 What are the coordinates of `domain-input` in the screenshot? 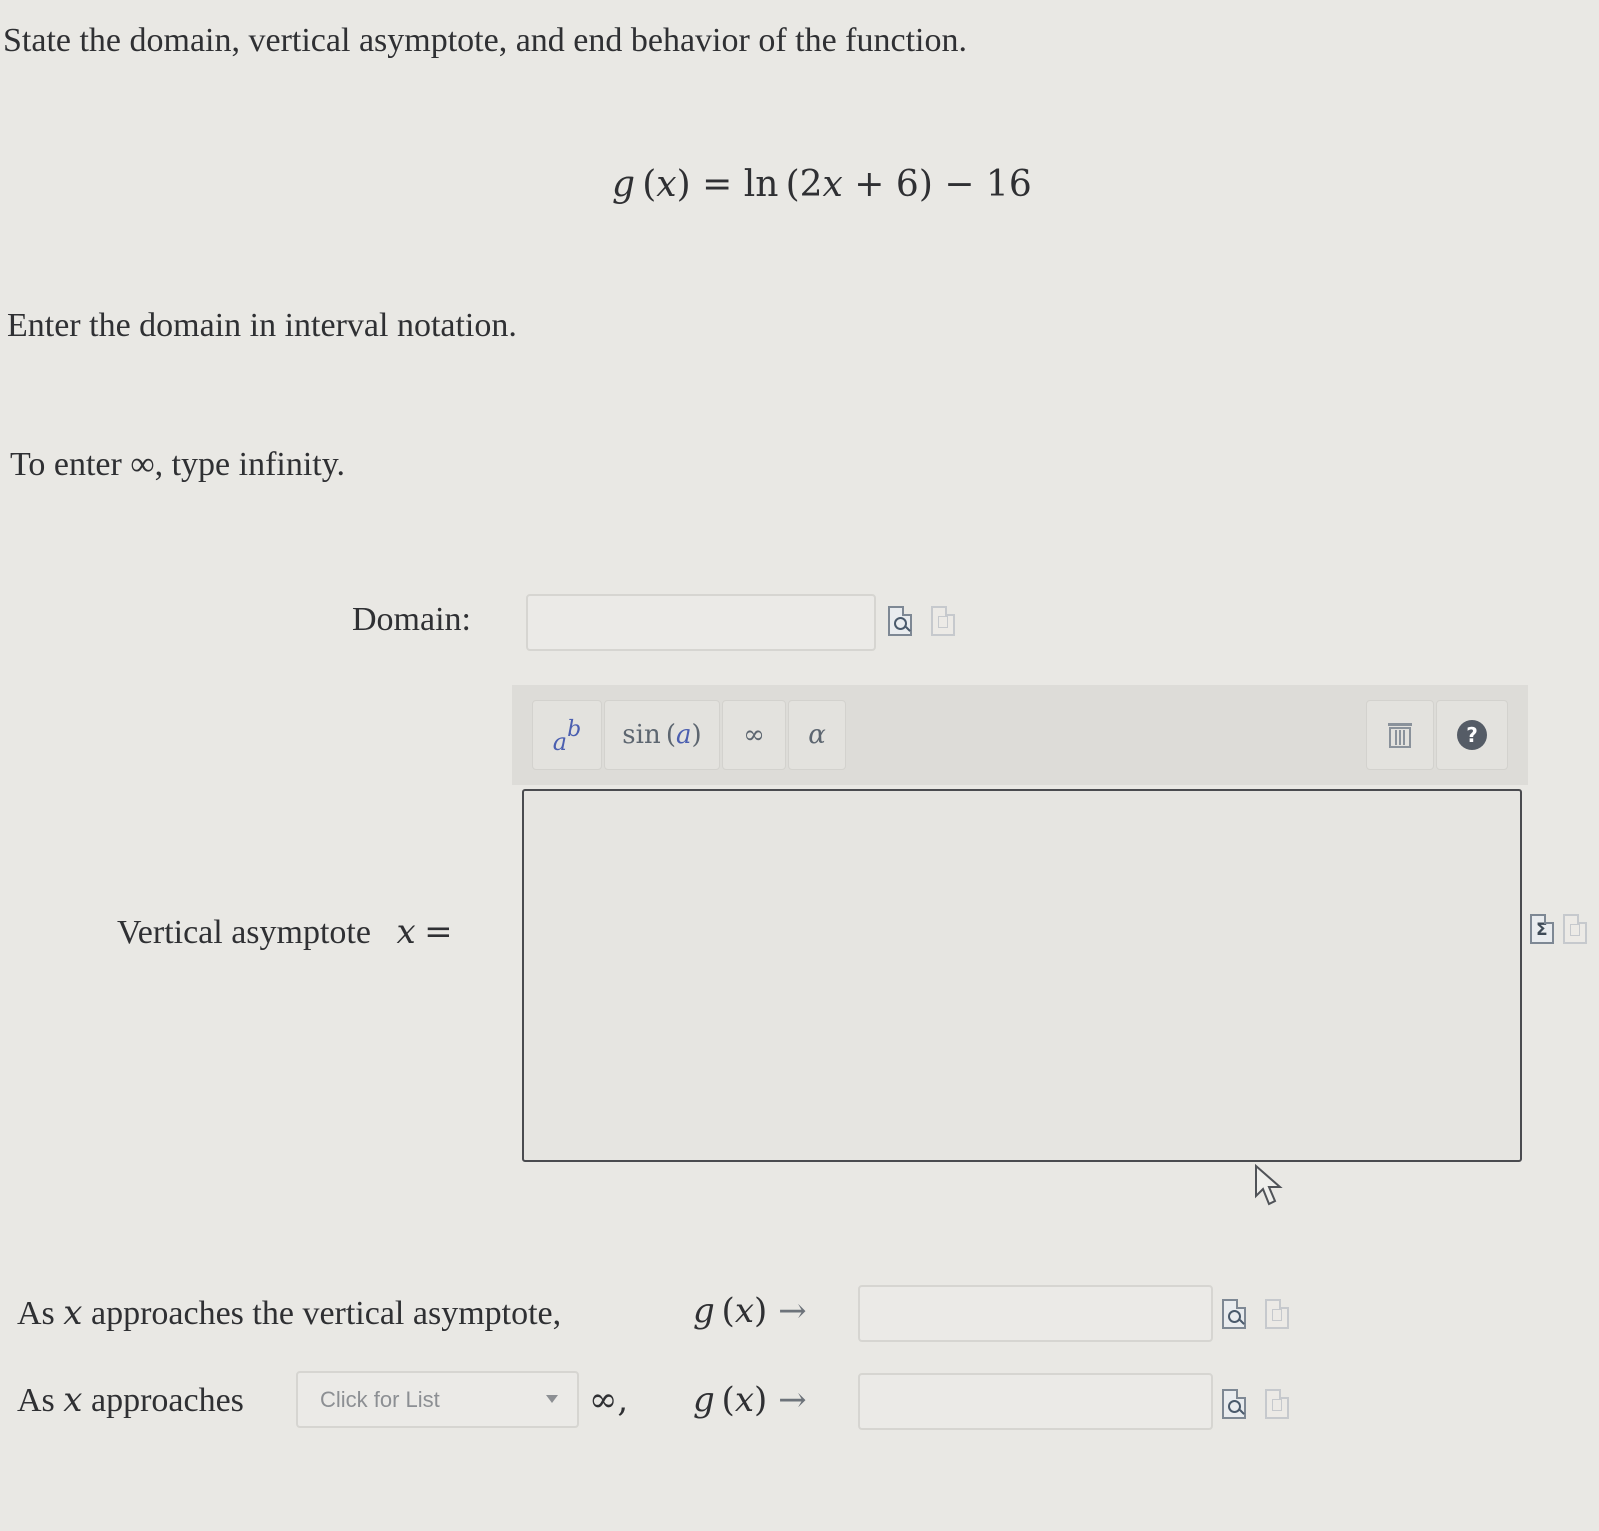 It's located at (701, 622).